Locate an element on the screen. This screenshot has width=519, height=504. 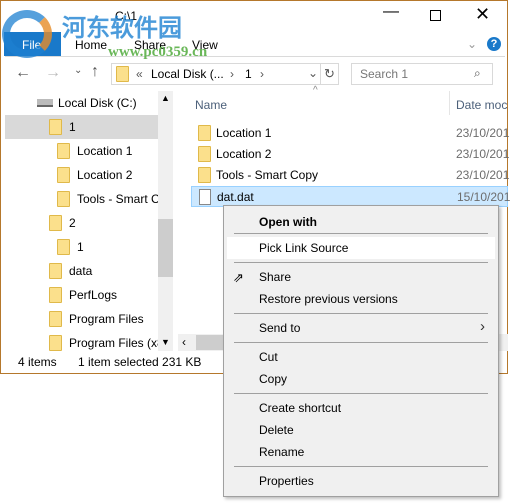
nav-item: Program Files is located at coordinates (81, 319).